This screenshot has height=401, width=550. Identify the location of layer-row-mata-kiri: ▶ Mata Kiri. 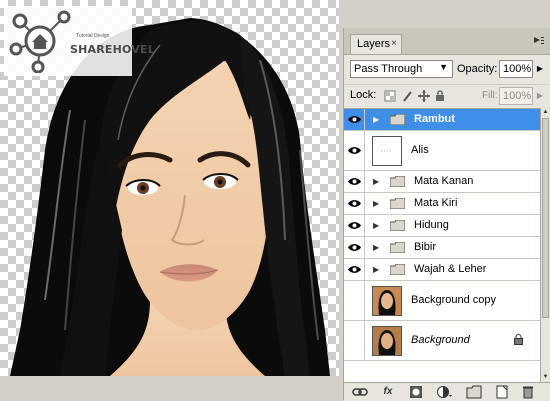
(442, 204).